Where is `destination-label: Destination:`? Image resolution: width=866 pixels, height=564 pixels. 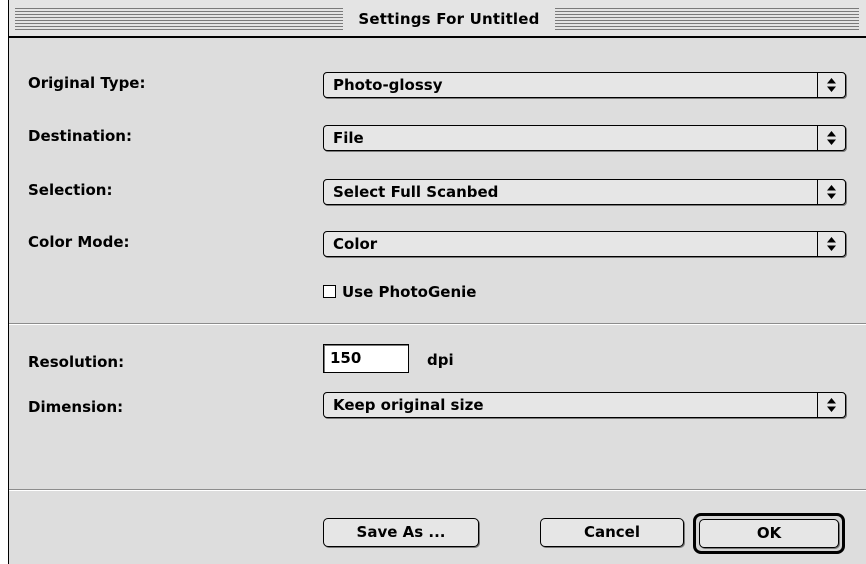 destination-label: Destination: is located at coordinates (80, 136).